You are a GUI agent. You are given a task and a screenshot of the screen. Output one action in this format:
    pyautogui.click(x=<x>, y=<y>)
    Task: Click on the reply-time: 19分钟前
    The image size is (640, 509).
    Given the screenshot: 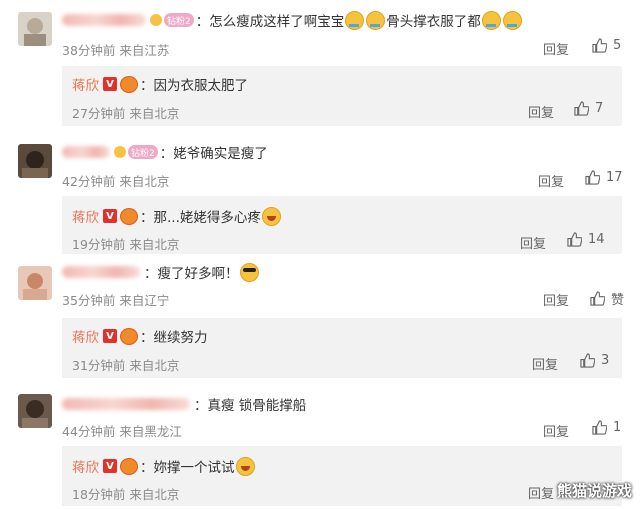 What is the action you would take?
    pyautogui.click(x=99, y=244)
    